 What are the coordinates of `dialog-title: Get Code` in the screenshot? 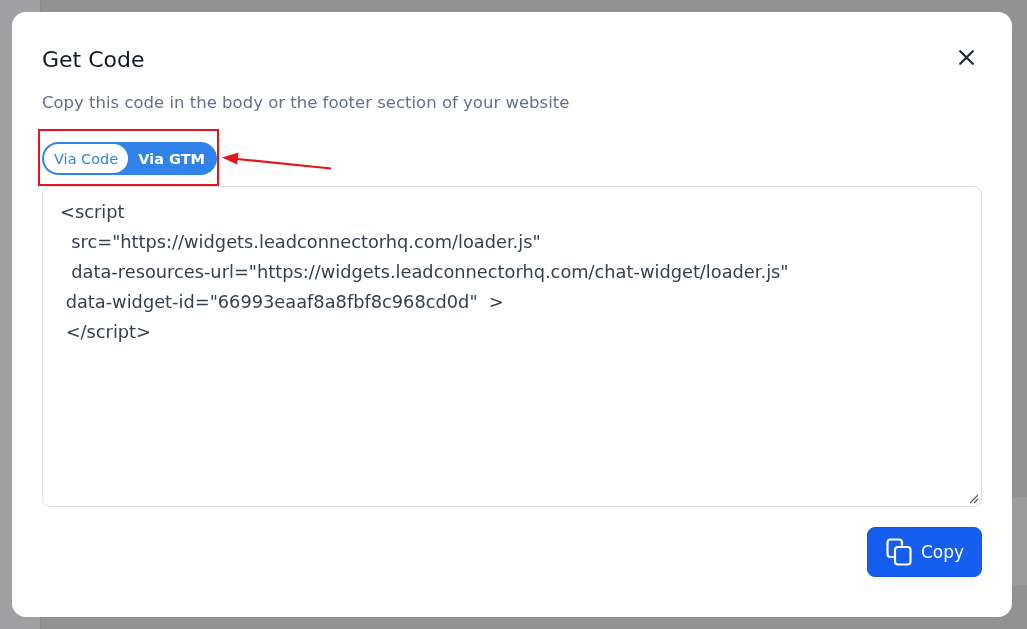 It's located at (93, 60).